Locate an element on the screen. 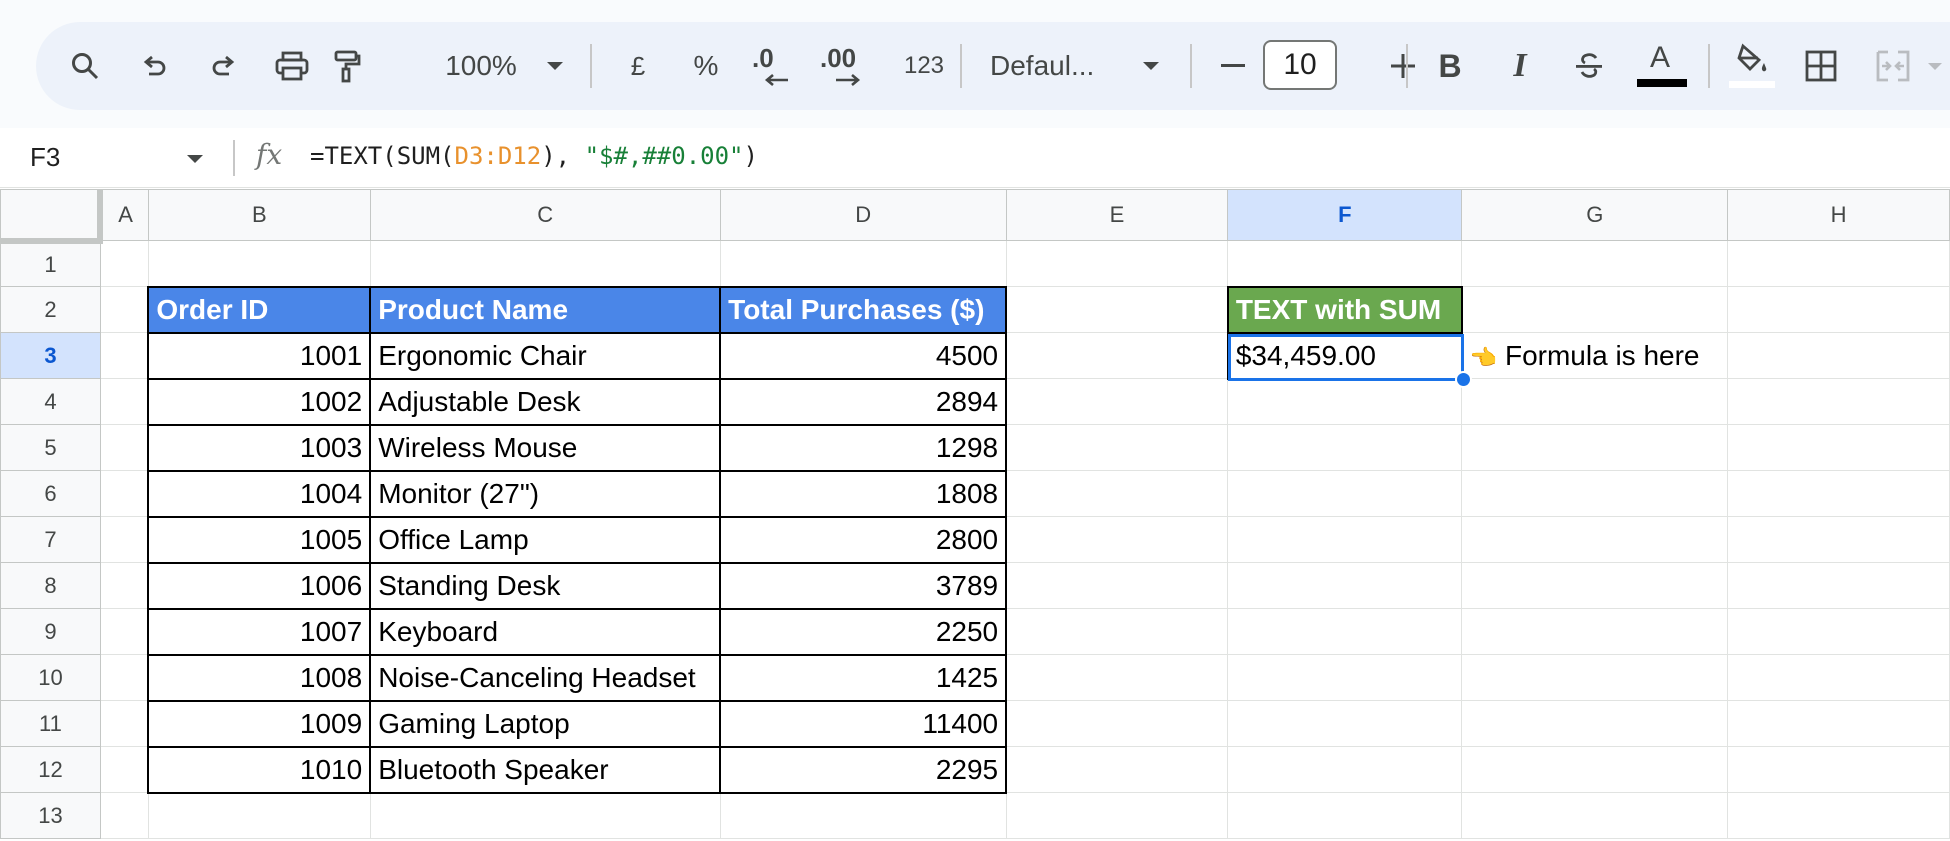  total-purchases-cell: 2295 is located at coordinates (863, 769).